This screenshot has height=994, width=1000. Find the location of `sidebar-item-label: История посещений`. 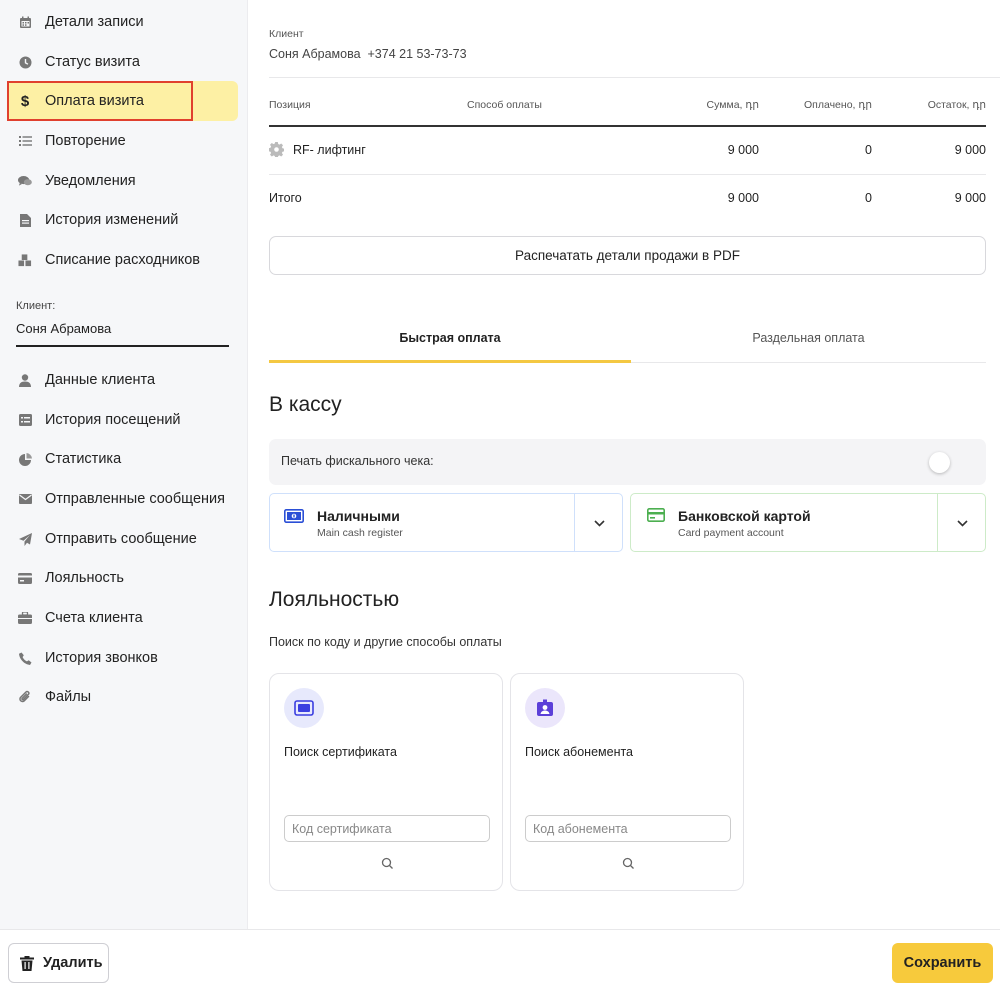

sidebar-item-label: История посещений is located at coordinates (113, 420).